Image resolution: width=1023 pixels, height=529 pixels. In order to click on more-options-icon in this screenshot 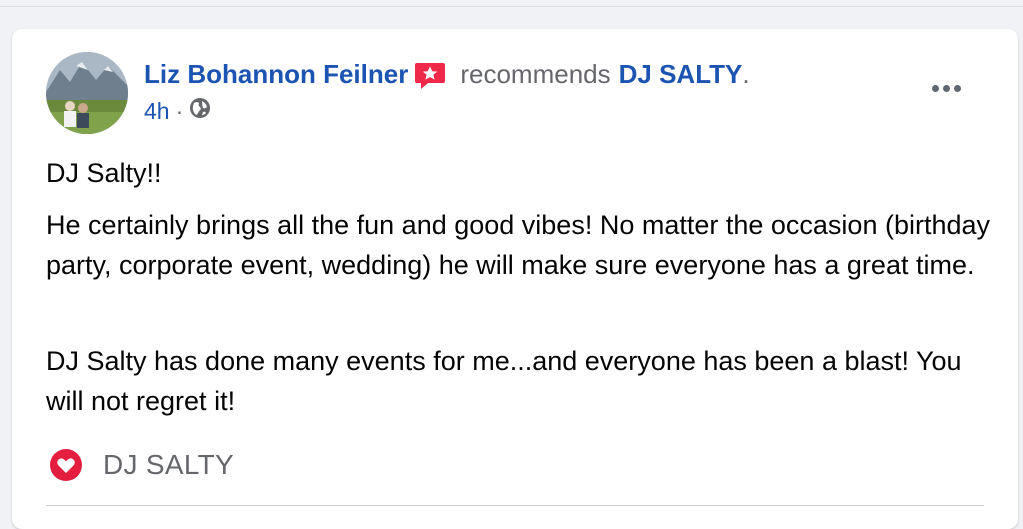, I will do `click(946, 88)`.